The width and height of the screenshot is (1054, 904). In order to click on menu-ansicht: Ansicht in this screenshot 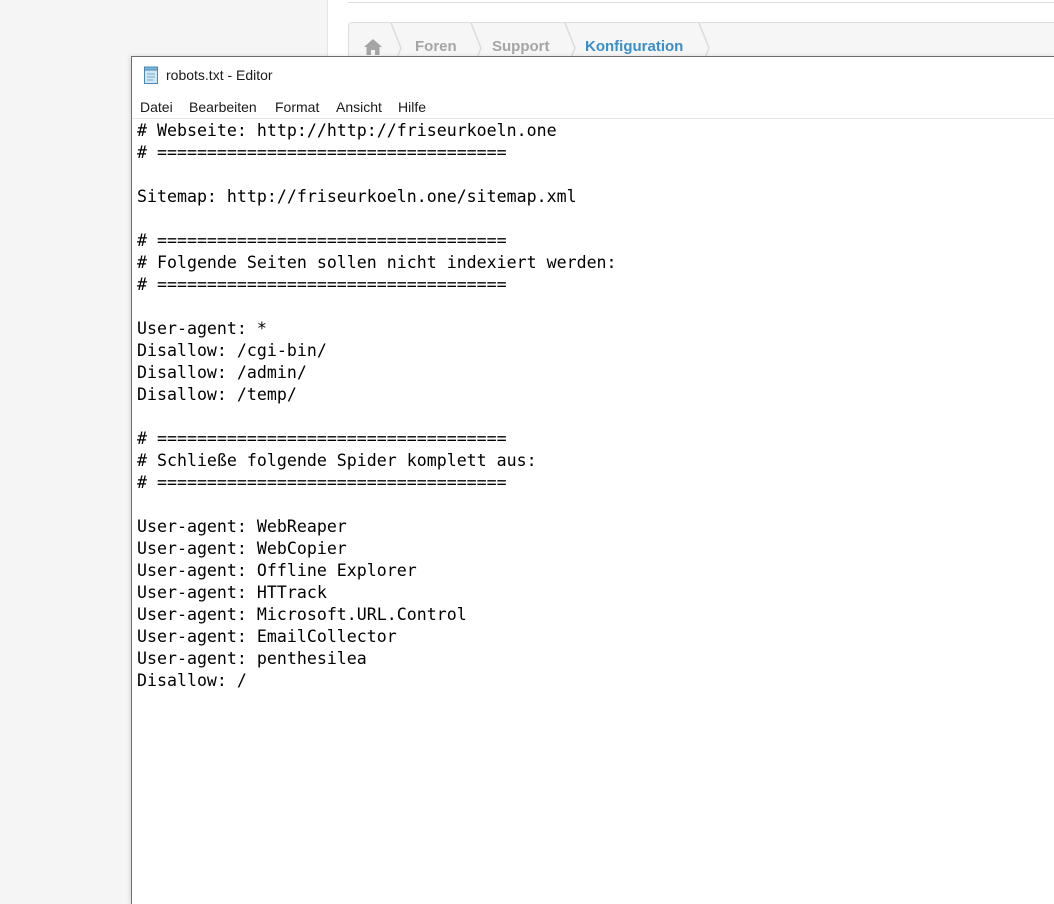, I will do `click(359, 107)`.